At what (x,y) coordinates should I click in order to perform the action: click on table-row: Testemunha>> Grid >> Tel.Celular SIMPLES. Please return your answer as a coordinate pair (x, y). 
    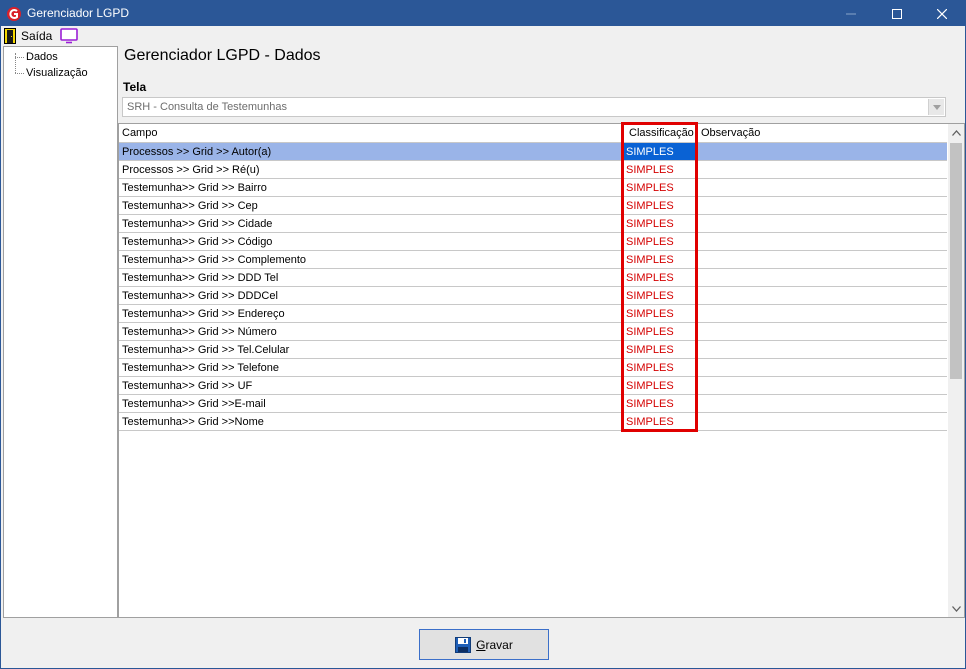
    Looking at the image, I should click on (533, 350).